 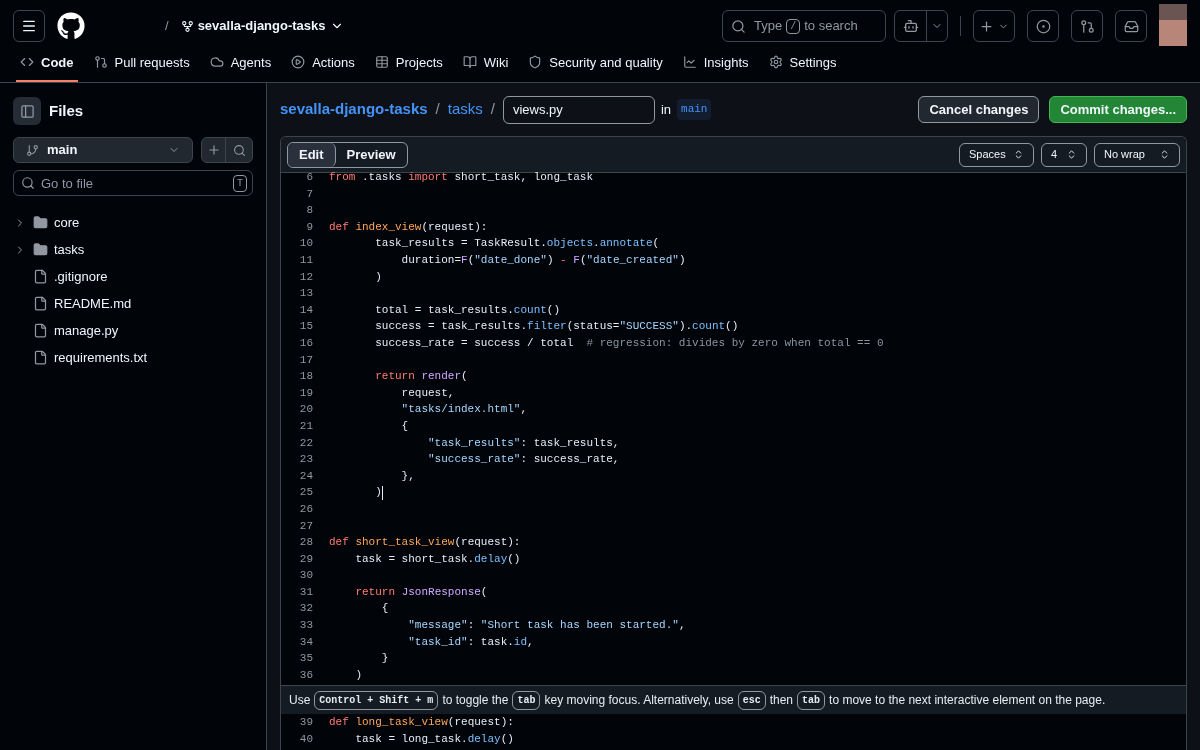 I want to click on line-number: 25, so click(x=306, y=493).